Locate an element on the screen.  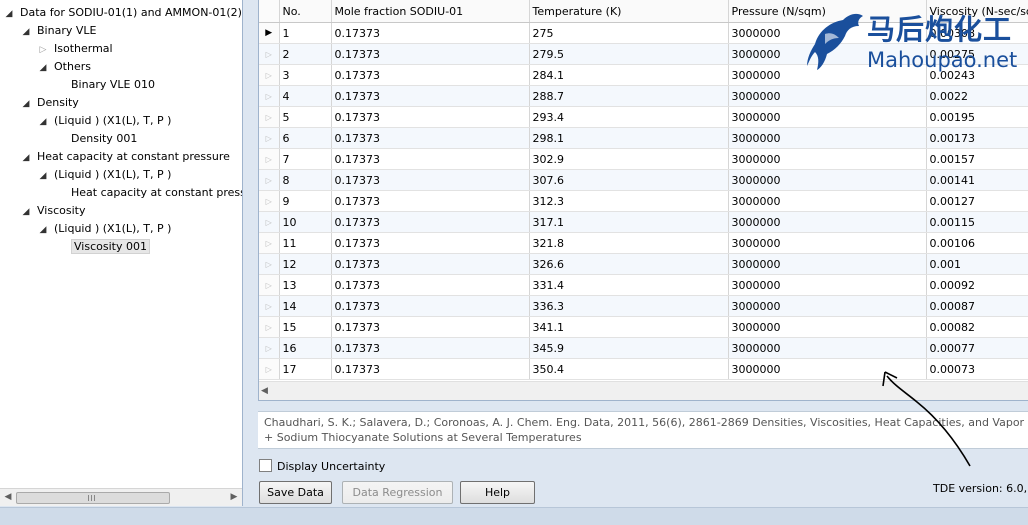
table-cell: 0.0022 is located at coordinates (977, 96).